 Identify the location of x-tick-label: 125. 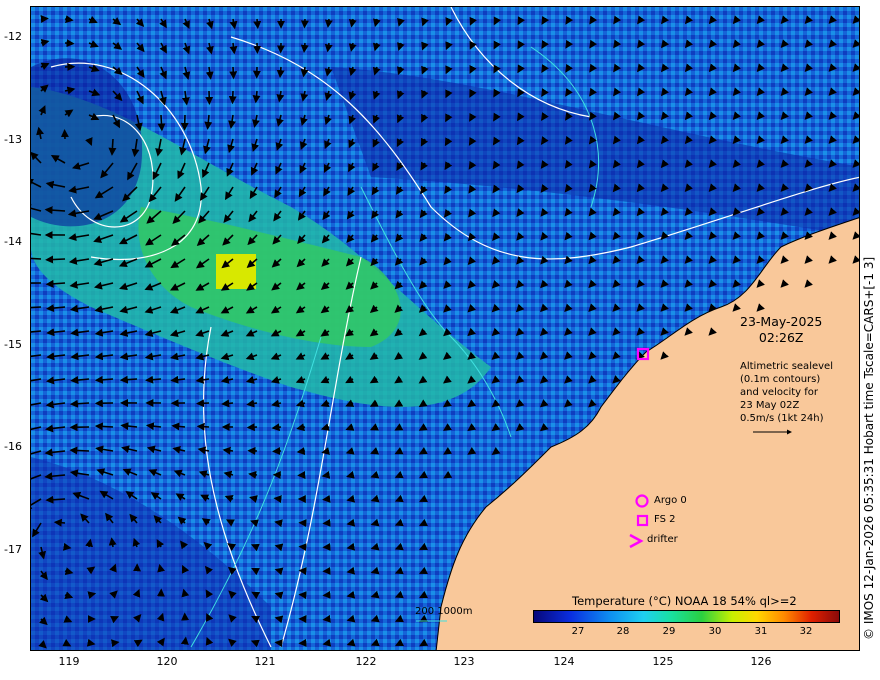
(663, 661).